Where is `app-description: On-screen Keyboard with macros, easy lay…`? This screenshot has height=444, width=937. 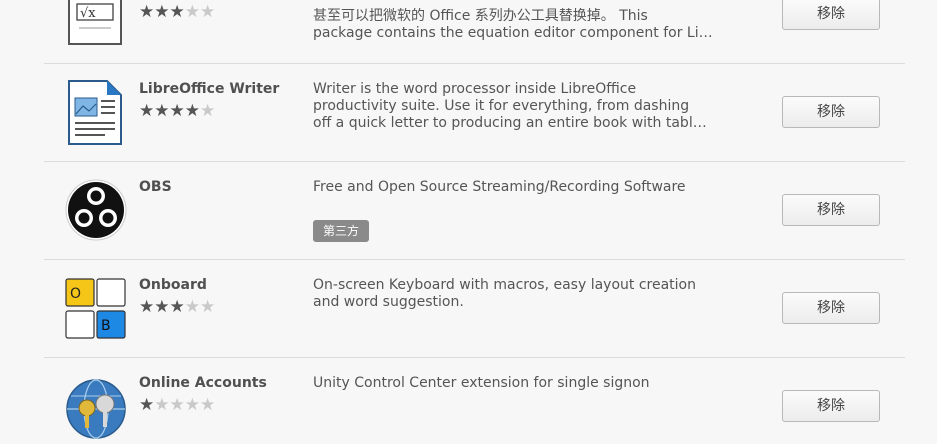 app-description: On-screen Keyboard with macros, easy lay… is located at coordinates (513, 294).